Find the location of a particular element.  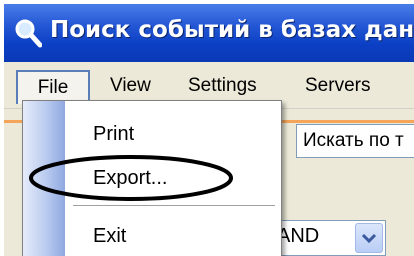

menu-servers: Servers is located at coordinates (337, 86).